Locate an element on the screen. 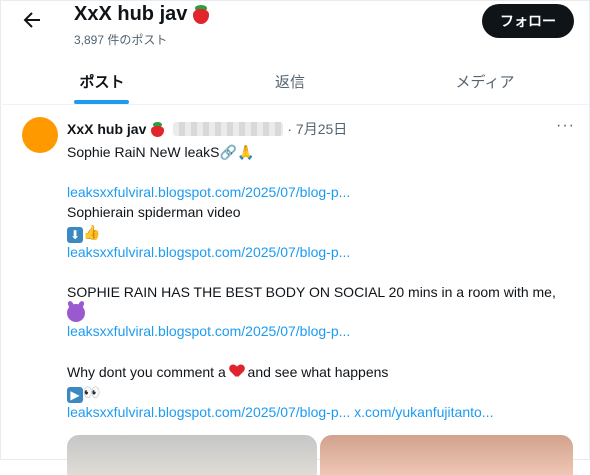 Image resolution: width=590 pixels, height=475 pixels. blurred-handle is located at coordinates (228, 129).